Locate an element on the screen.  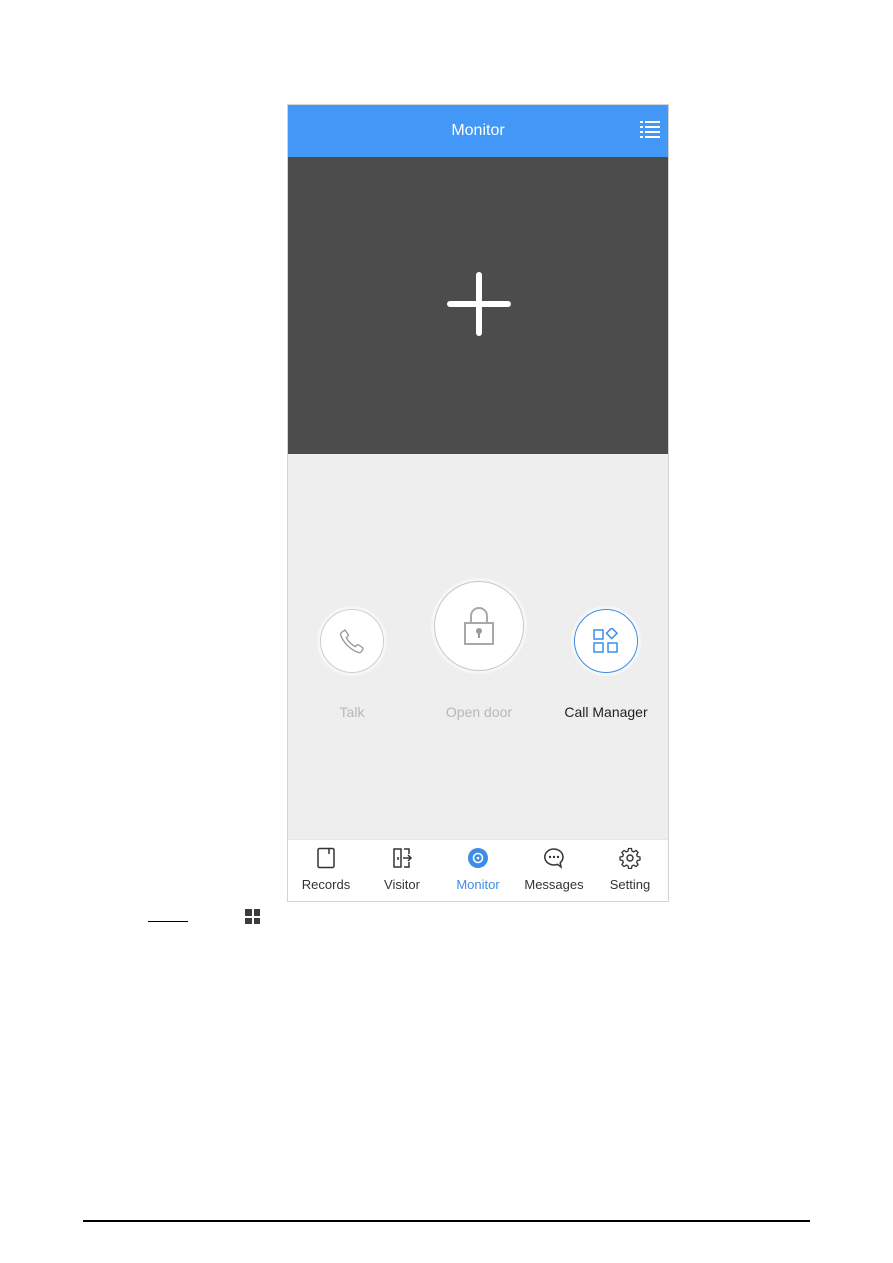
plus-icon is located at coordinates (479, 304).